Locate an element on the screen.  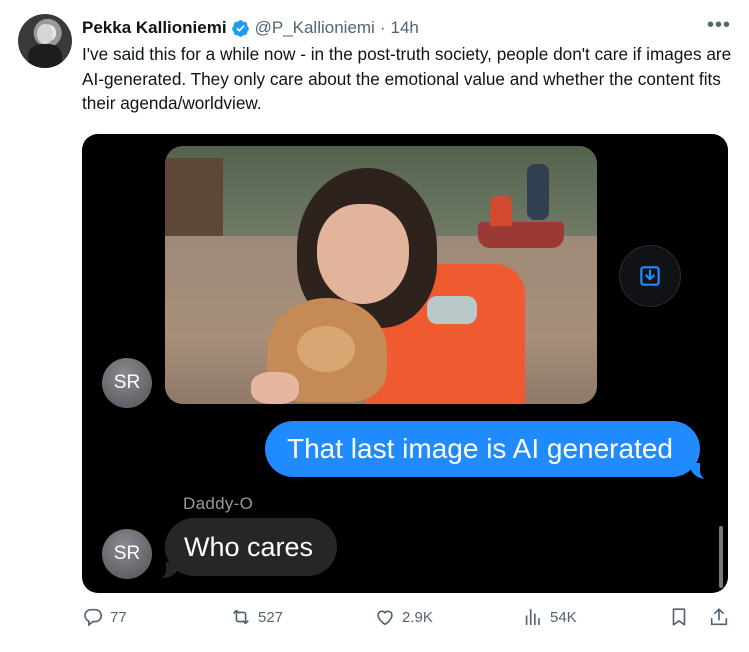
heart-icon is located at coordinates (385, 618).